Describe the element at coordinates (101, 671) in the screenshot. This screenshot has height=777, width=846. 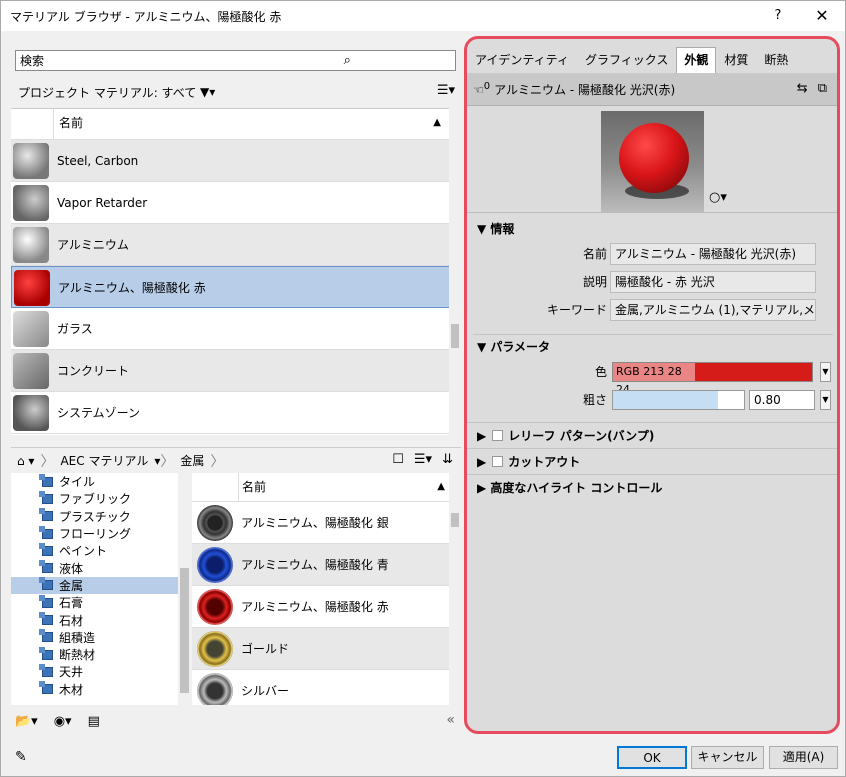
I see `tree-item: 天井` at that location.